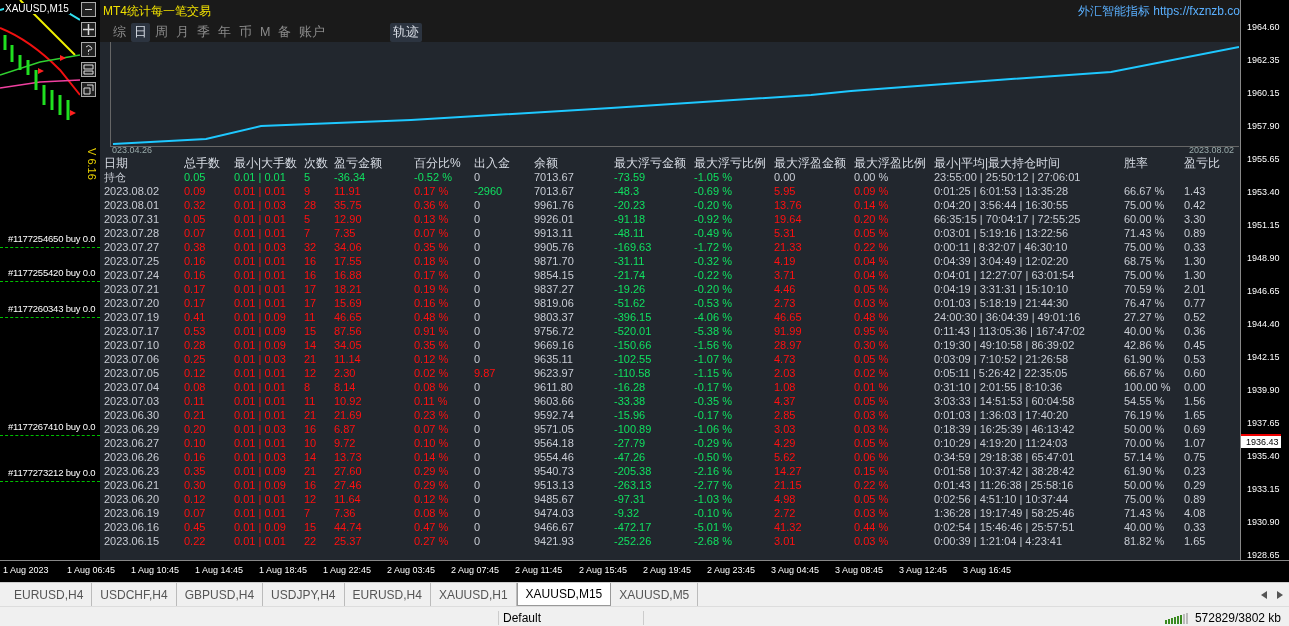  What do you see at coordinates (554, 317) in the screenshot?
I see `table-cell: 9803.37` at bounding box center [554, 317].